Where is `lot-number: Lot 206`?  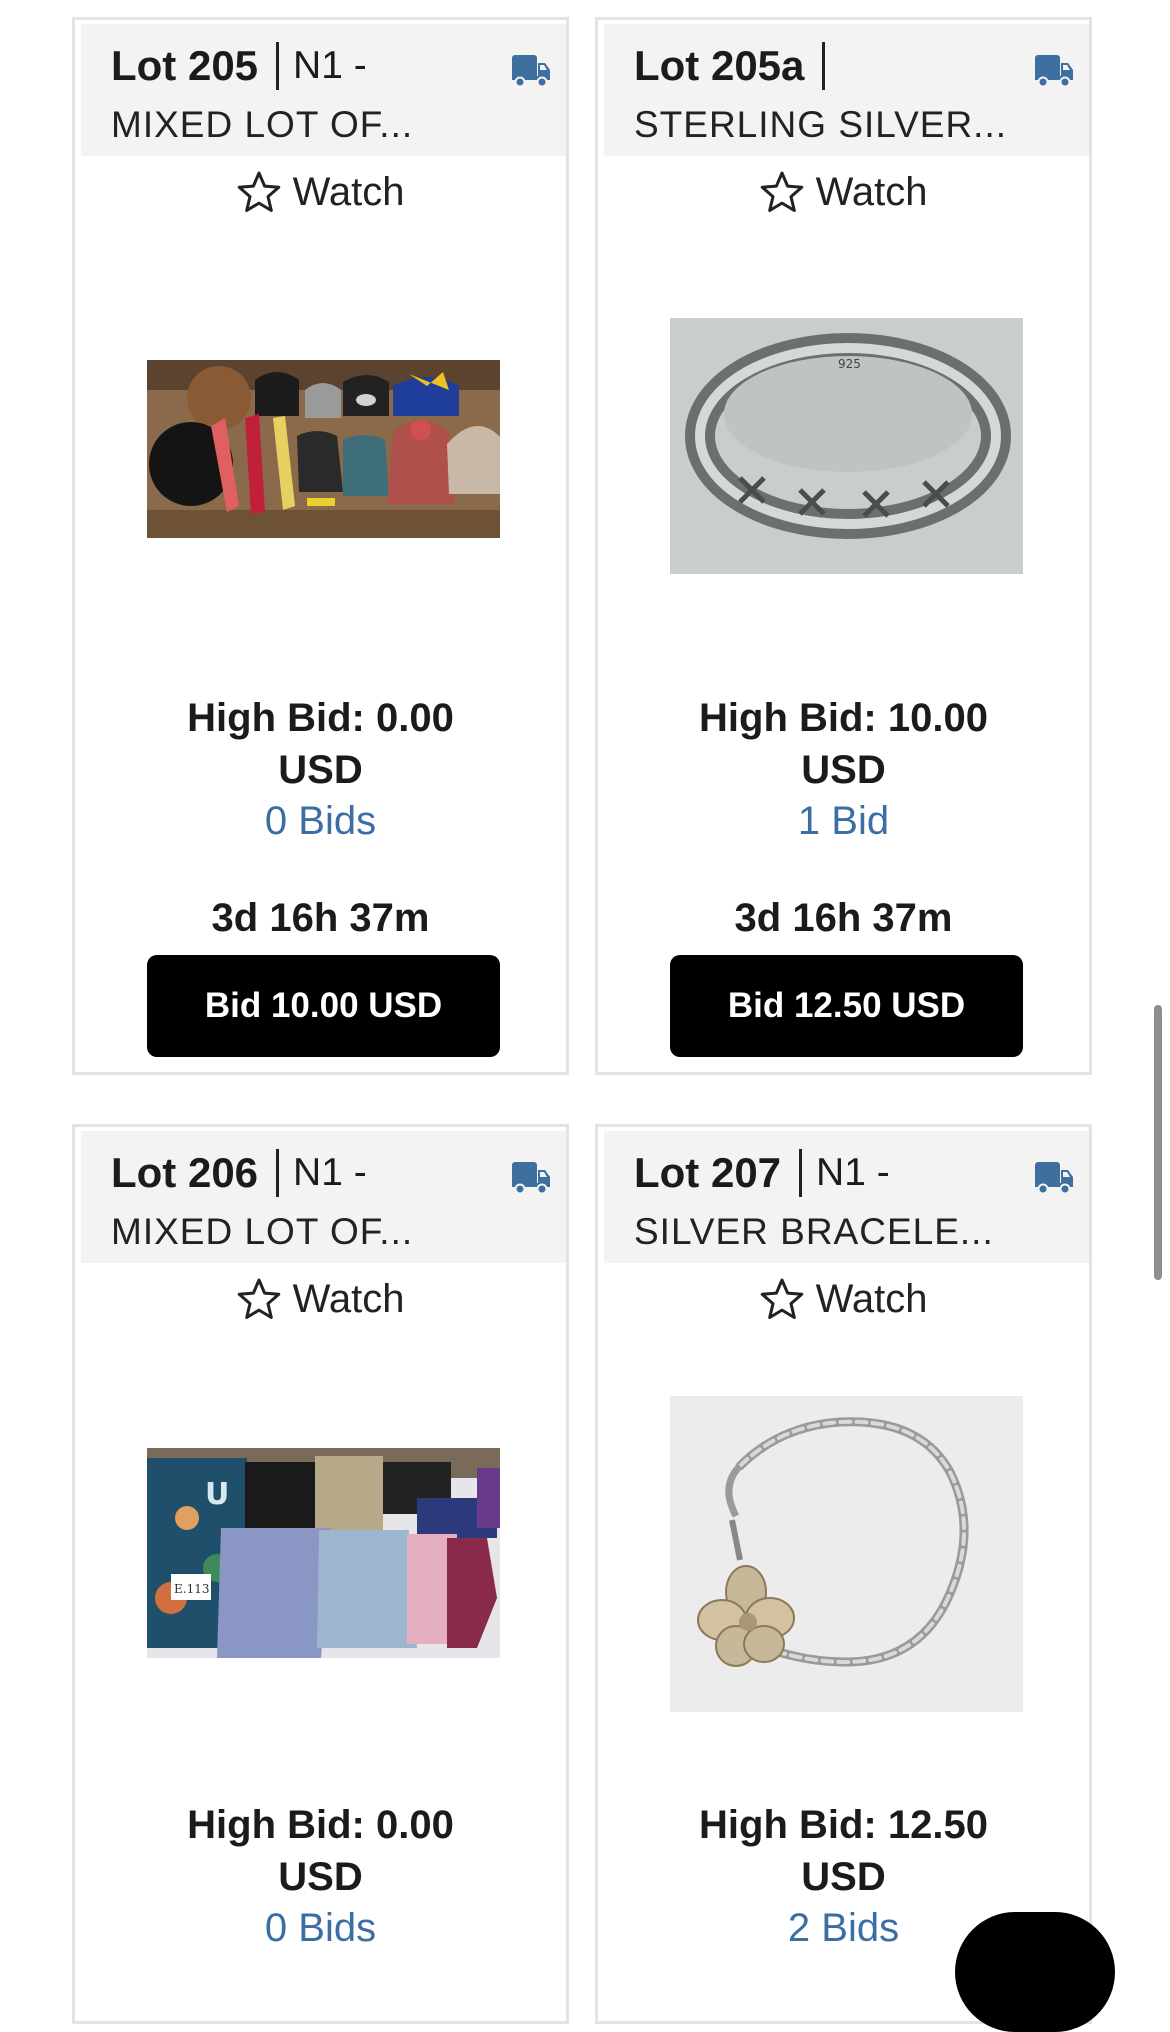 lot-number: Lot 206 is located at coordinates (185, 1172).